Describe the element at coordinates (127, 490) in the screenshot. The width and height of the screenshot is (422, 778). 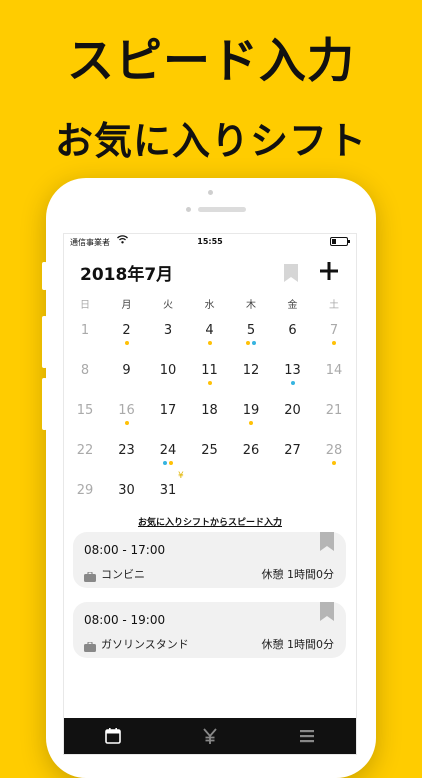
I see `calendar-day: 30` at that location.